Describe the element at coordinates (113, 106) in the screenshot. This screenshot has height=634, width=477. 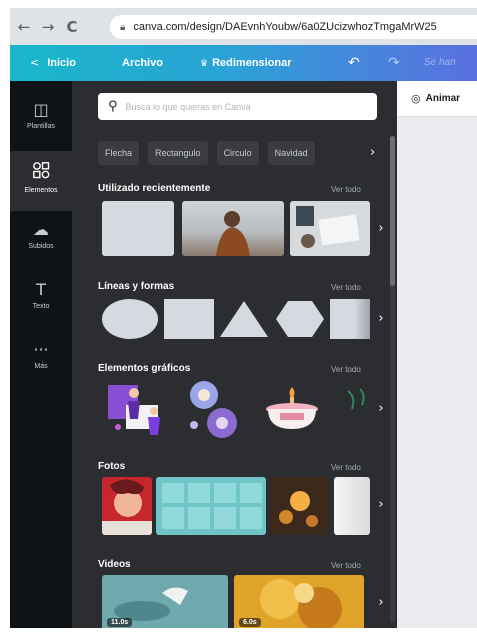
I see `search-icon: ⚲` at that location.